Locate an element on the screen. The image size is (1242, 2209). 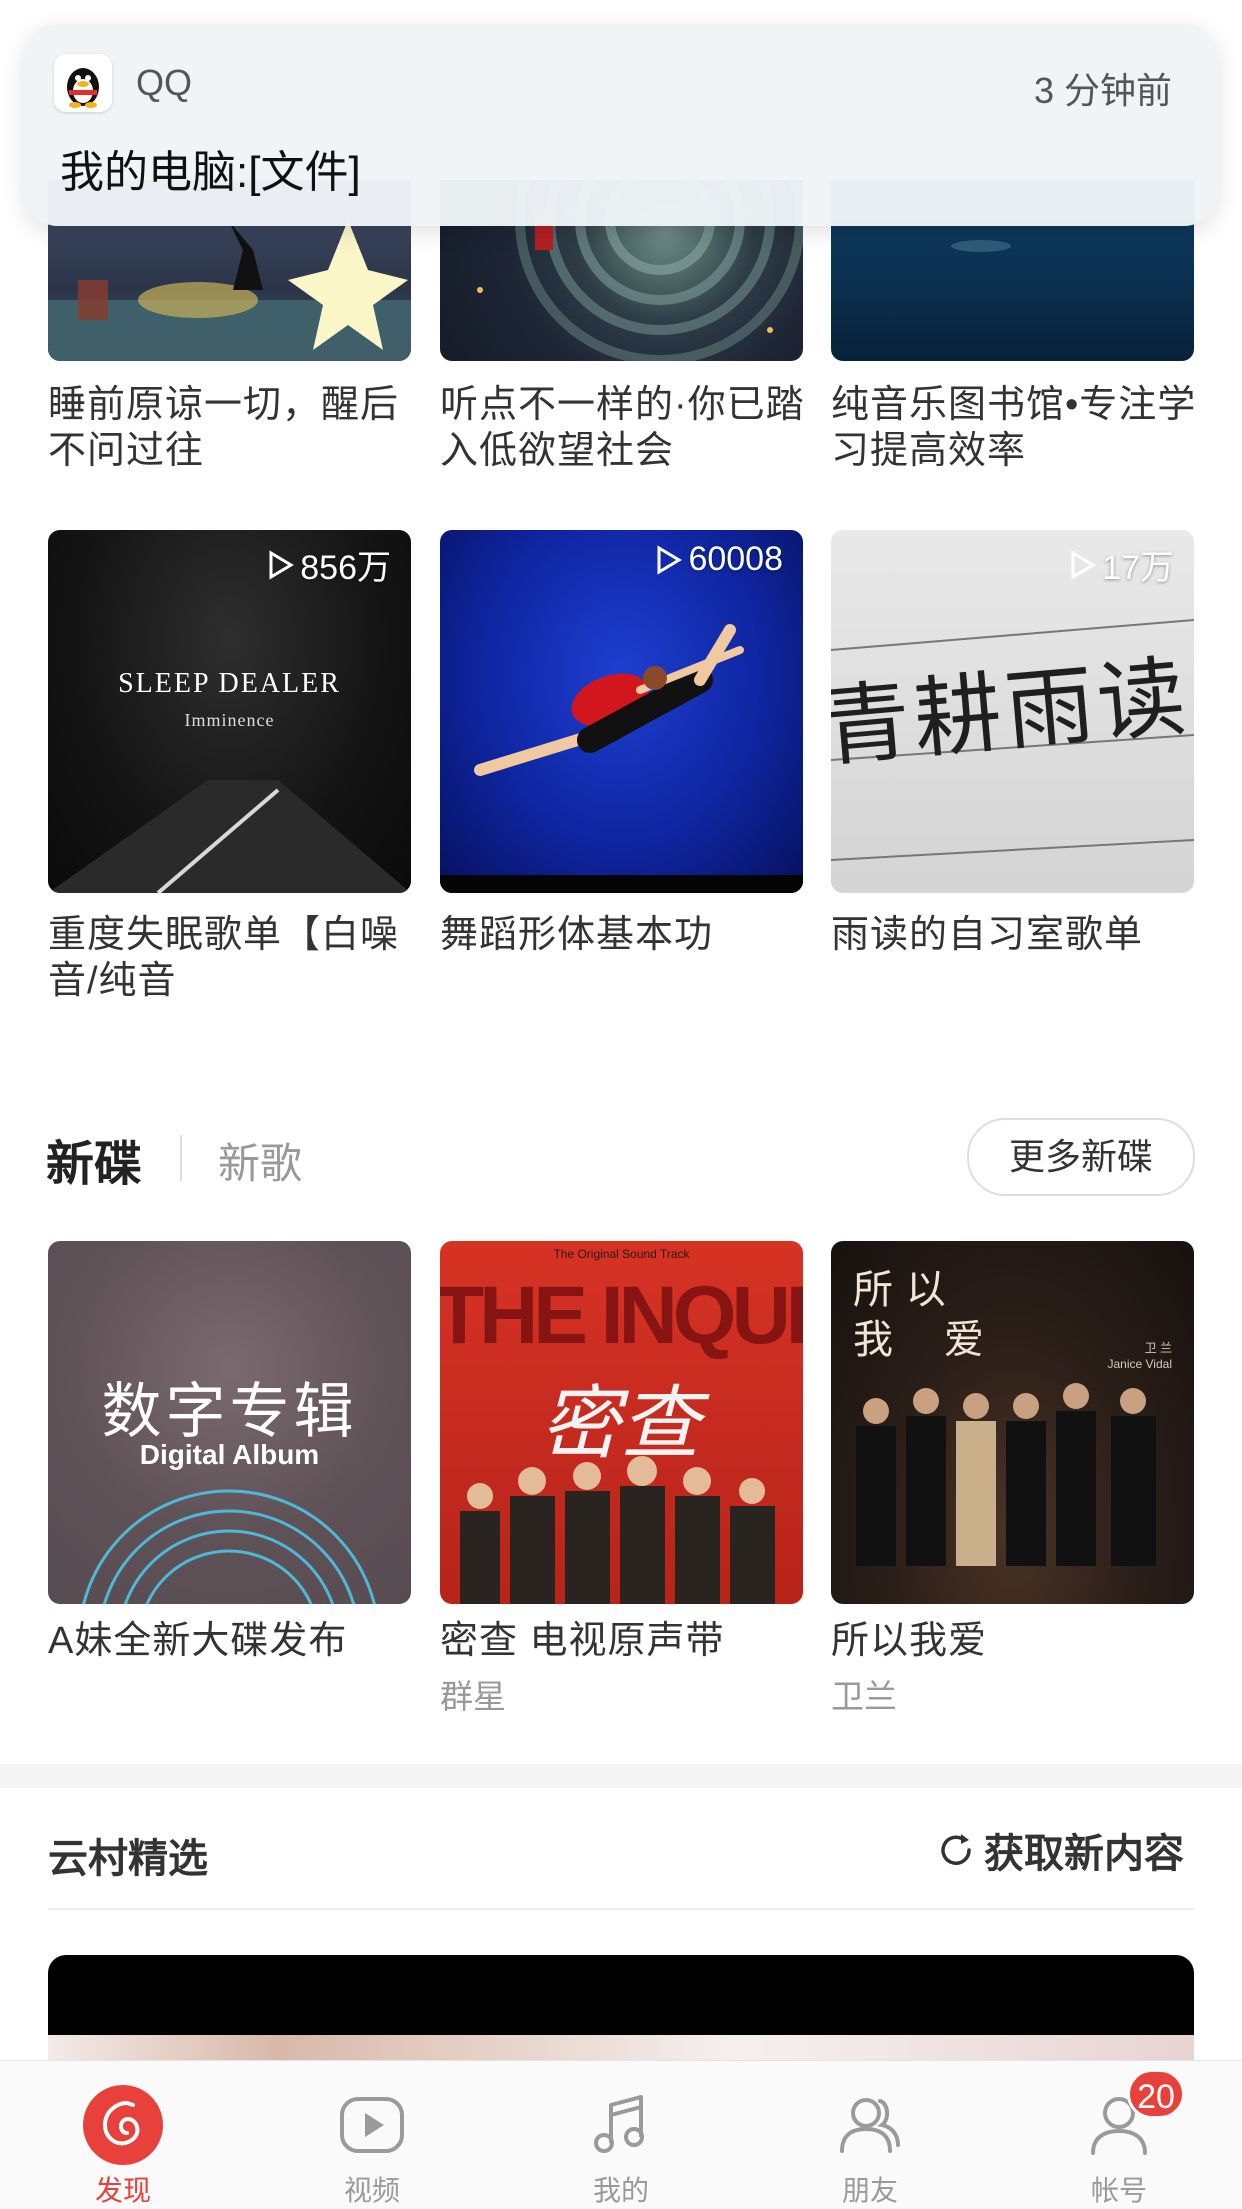
playlist-title: 睡前原谅一切，醒后不问过往 is located at coordinates (233, 428).